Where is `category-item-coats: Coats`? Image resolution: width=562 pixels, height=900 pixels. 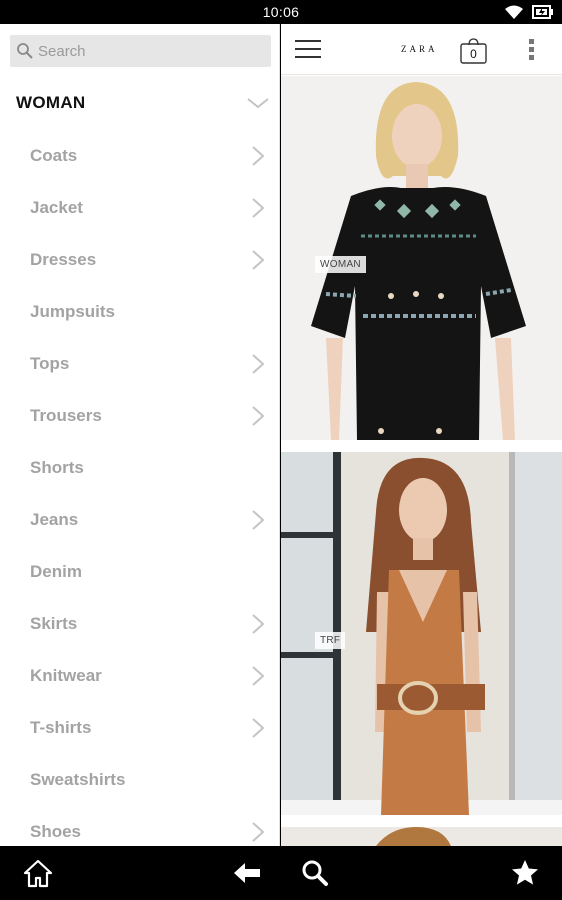
category-item-coats: Coats is located at coordinates (139, 156).